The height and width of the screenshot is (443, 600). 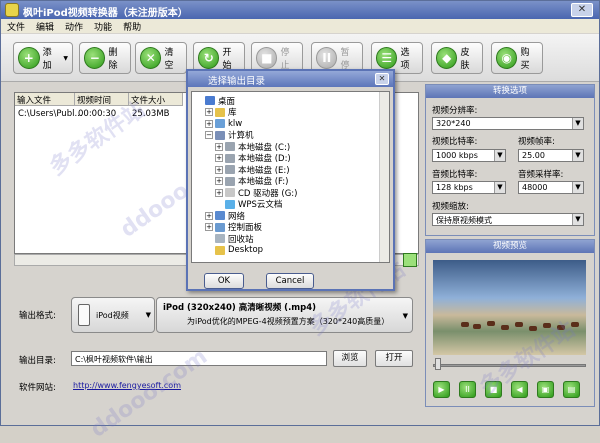 What do you see at coordinates (252, 170) in the screenshot?
I see `tree-node: + 本地磁盘 (E:)` at bounding box center [252, 170].